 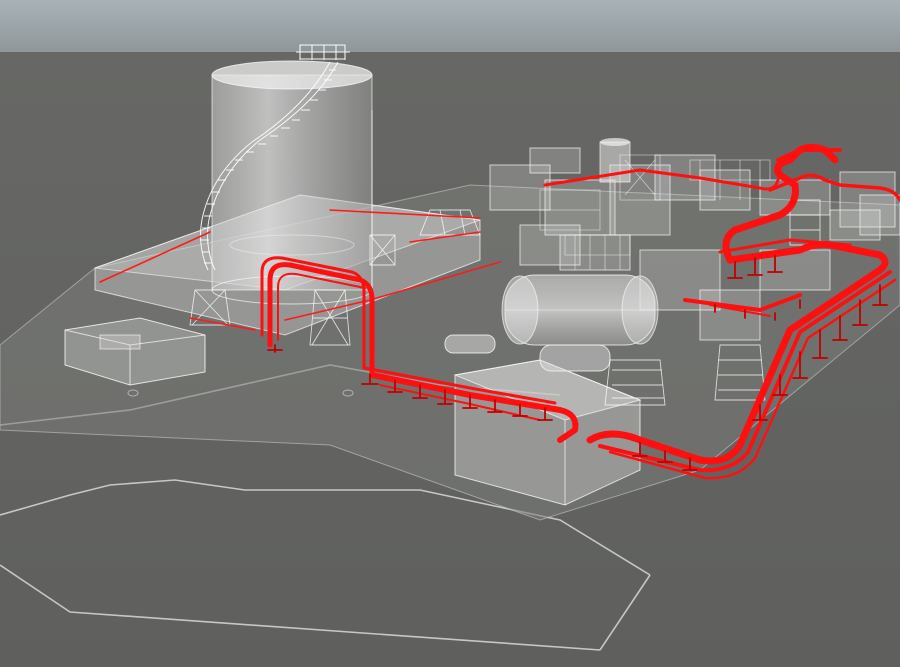 What do you see at coordinates (580, 310) in the screenshot?
I see `horizontal-vessel` at bounding box center [580, 310].